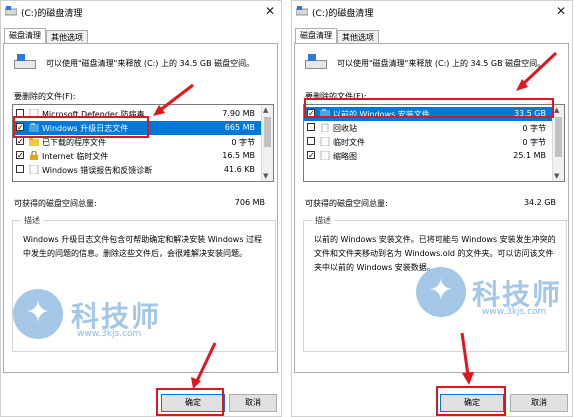 The height and width of the screenshot is (417, 575). What do you see at coordinates (75, 156) in the screenshot?
I see `file-name: Internet 临时文件` at bounding box center [75, 156].